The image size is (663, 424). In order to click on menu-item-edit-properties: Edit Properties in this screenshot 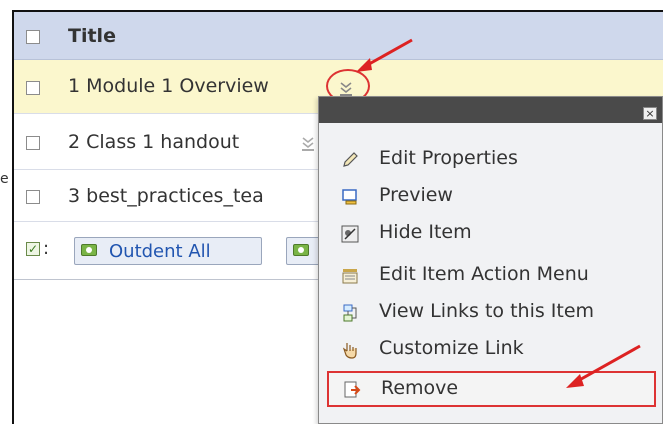, I will do `click(490, 159)`.